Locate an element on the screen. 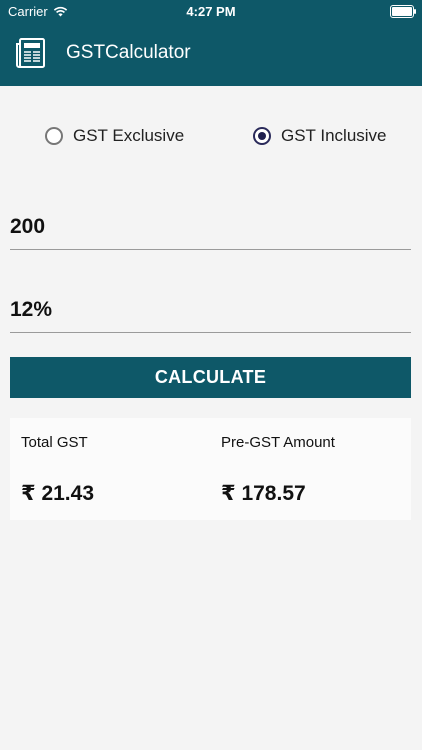  radio-unchecked-icon is located at coordinates (54, 136).